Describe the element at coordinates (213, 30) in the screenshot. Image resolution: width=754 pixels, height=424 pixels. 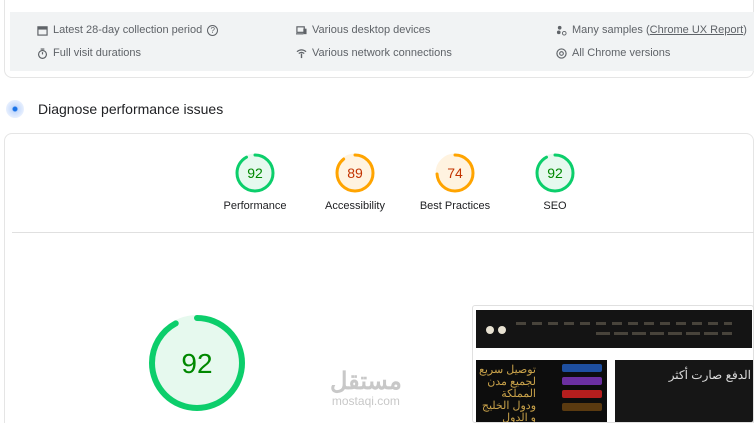
I see `help-icon: ?` at that location.